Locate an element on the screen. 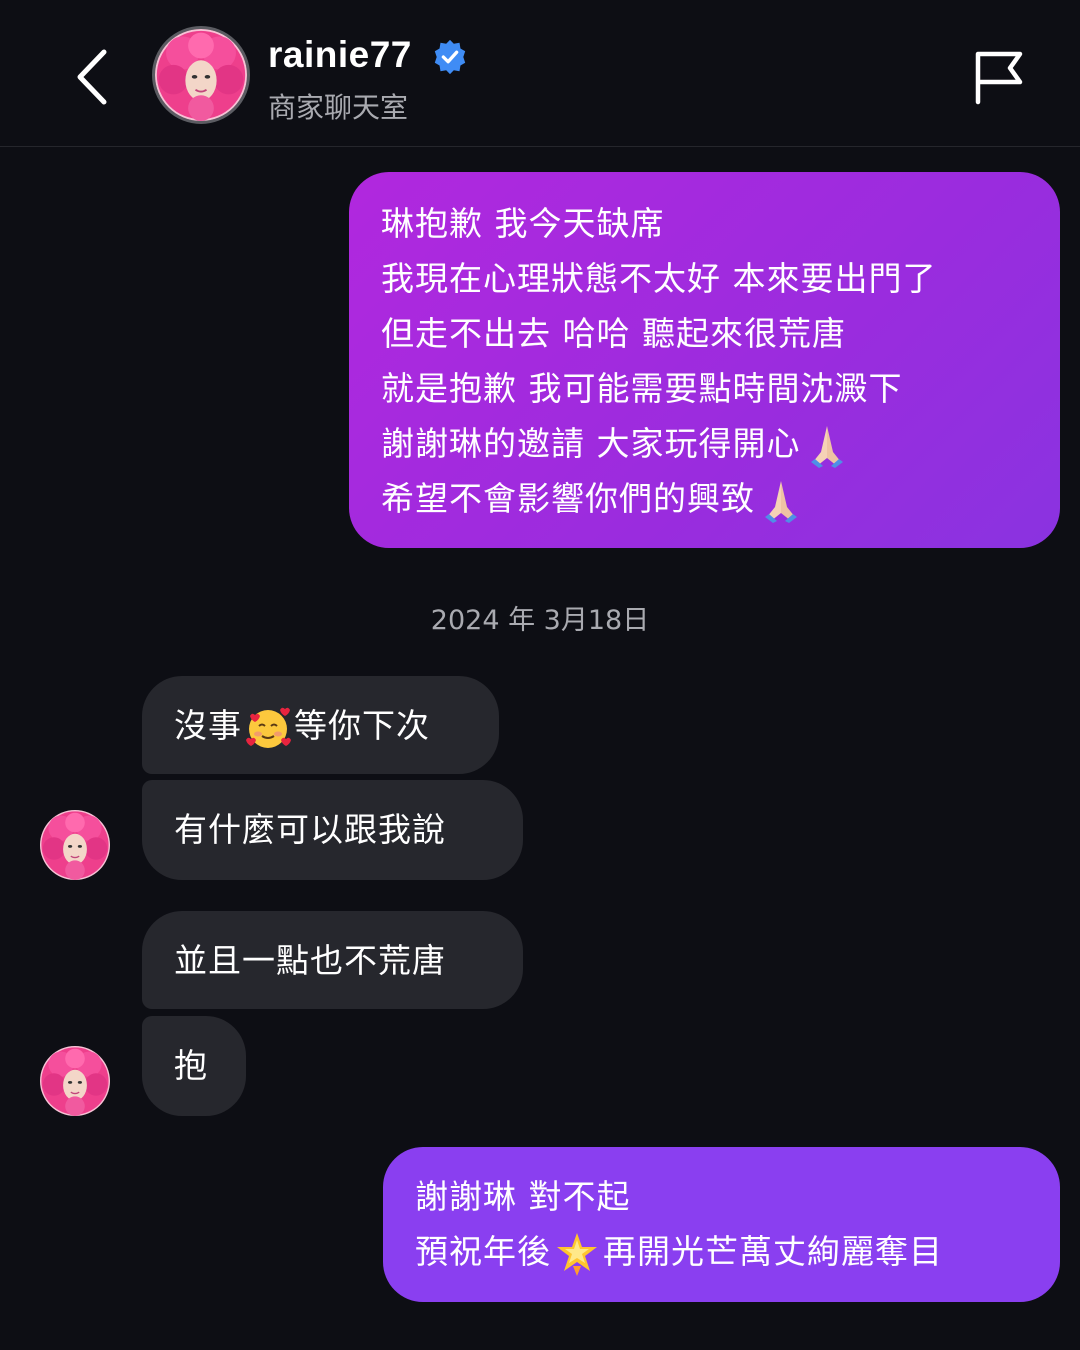 The image size is (1080, 1350). sent-message-bubble: 謝謝琳 對不起 預祝年後 再開光芒萬丈絢麗奪目 is located at coordinates (721, 1224).